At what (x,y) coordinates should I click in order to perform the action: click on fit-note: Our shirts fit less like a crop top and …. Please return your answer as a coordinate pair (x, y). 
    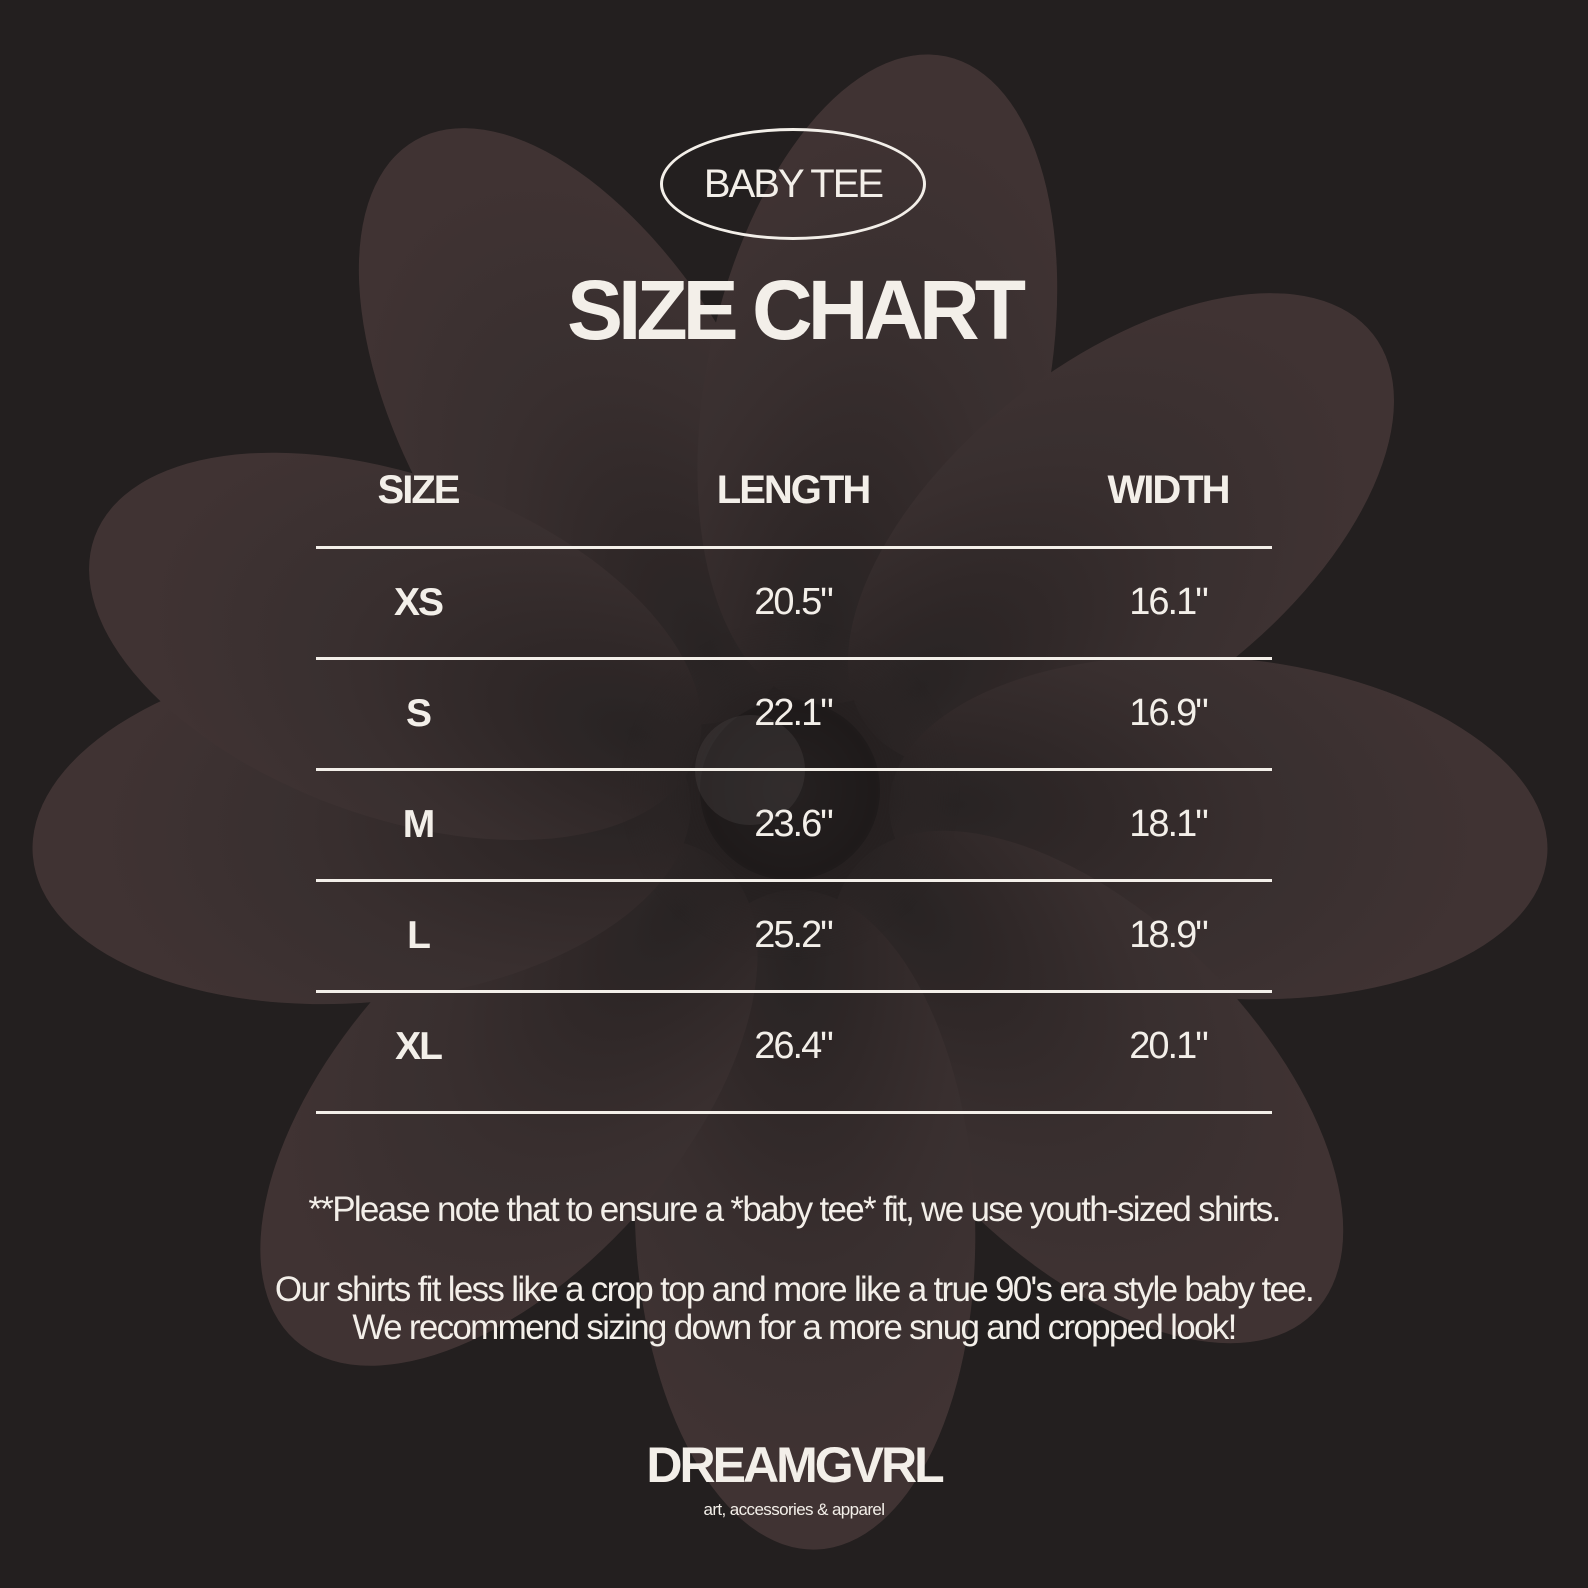
    Looking at the image, I should click on (794, 1289).